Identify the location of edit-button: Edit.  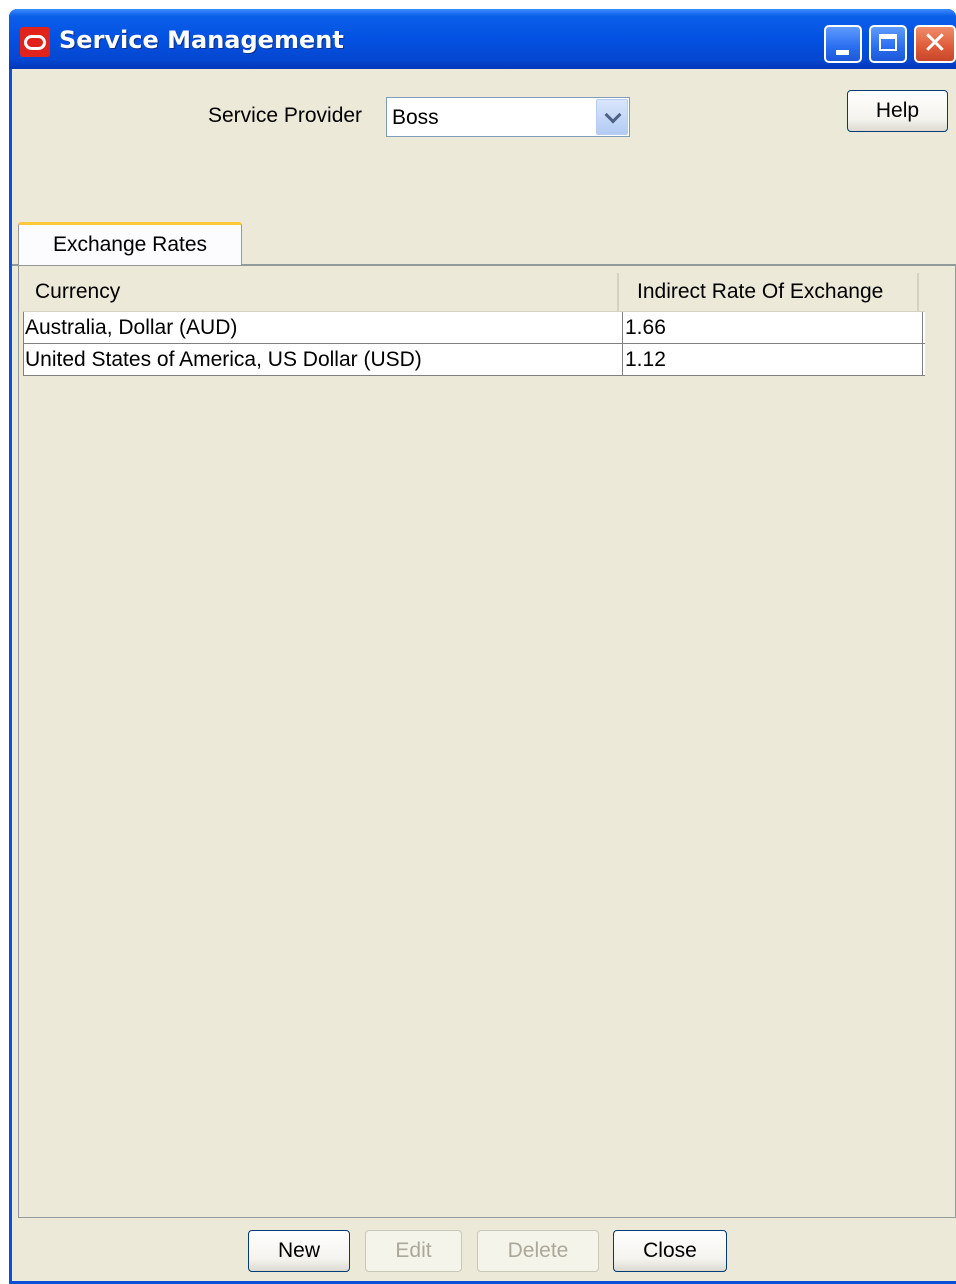
(413, 1251).